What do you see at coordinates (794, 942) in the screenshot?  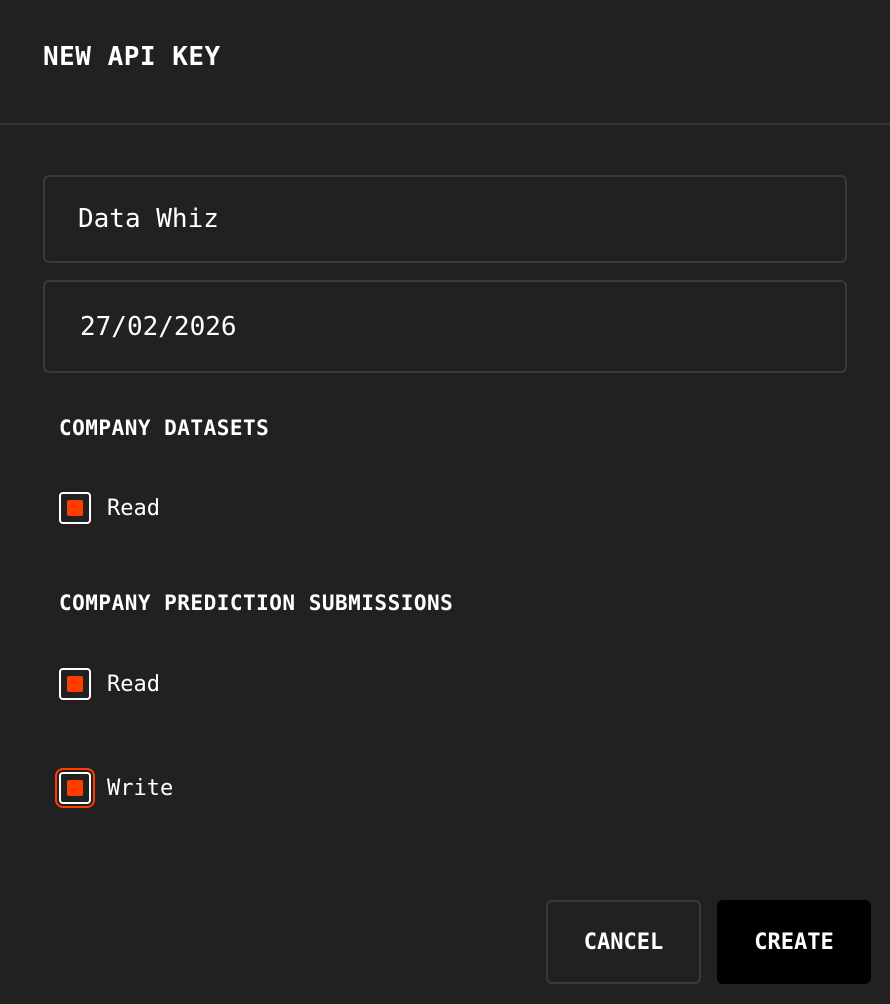 I see `create-button: CREATE` at bounding box center [794, 942].